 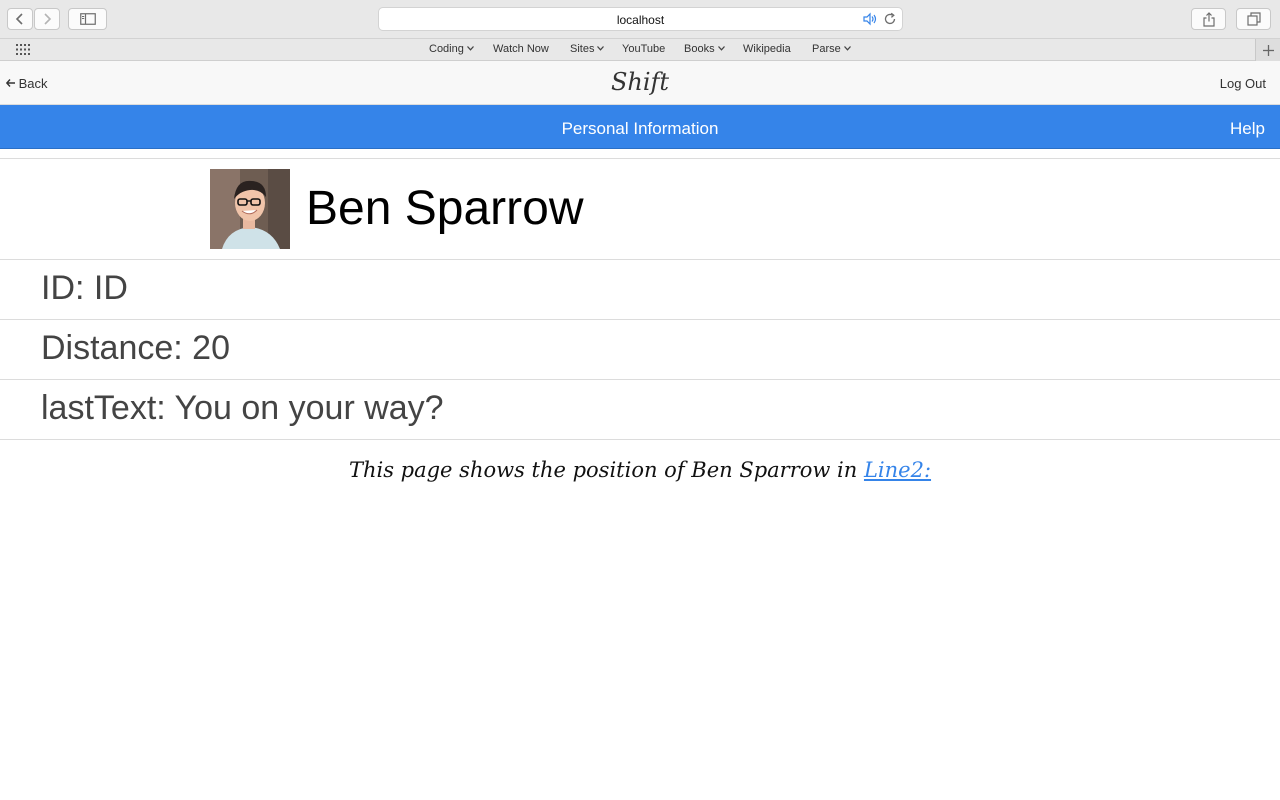 I want to click on chevron-right-icon, so click(x=48, y=19).